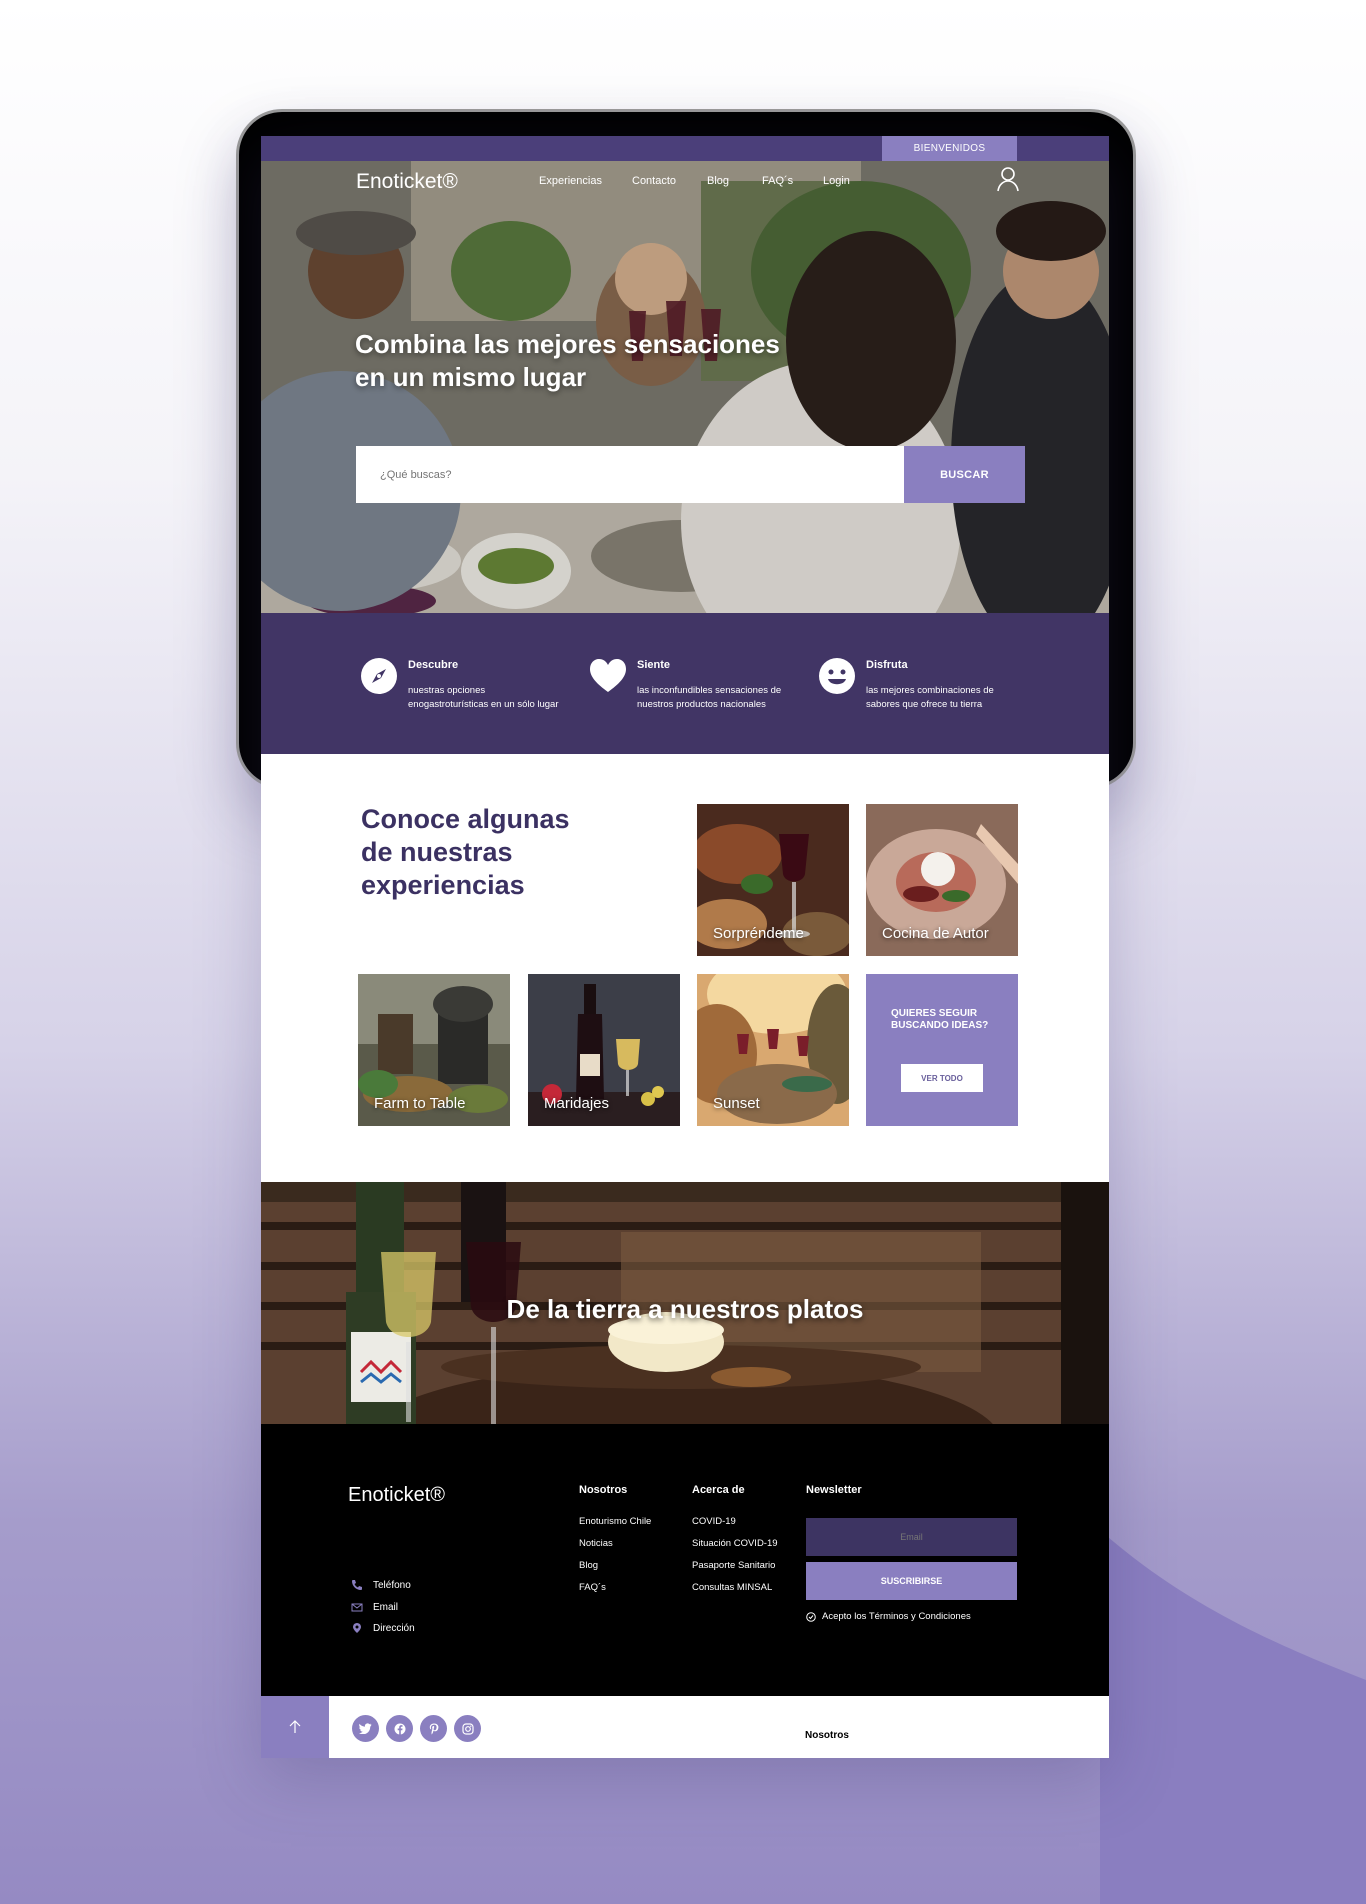 The height and width of the screenshot is (1904, 1366). What do you see at coordinates (407, 182) in the screenshot?
I see `logo: Enoticket®` at bounding box center [407, 182].